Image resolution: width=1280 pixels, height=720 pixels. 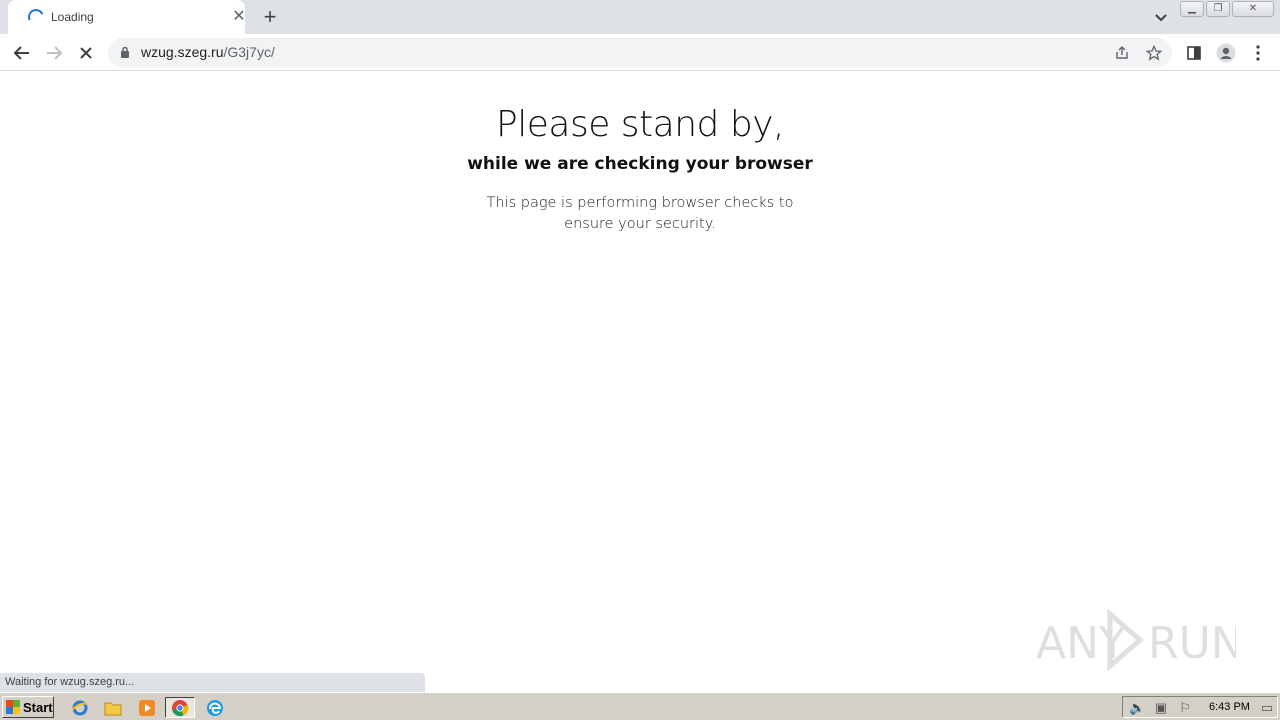 What do you see at coordinates (640, 706) in the screenshot?
I see `taskbar: Start 🔈 ▣ ⚐ 6:43 PM ▭` at bounding box center [640, 706].